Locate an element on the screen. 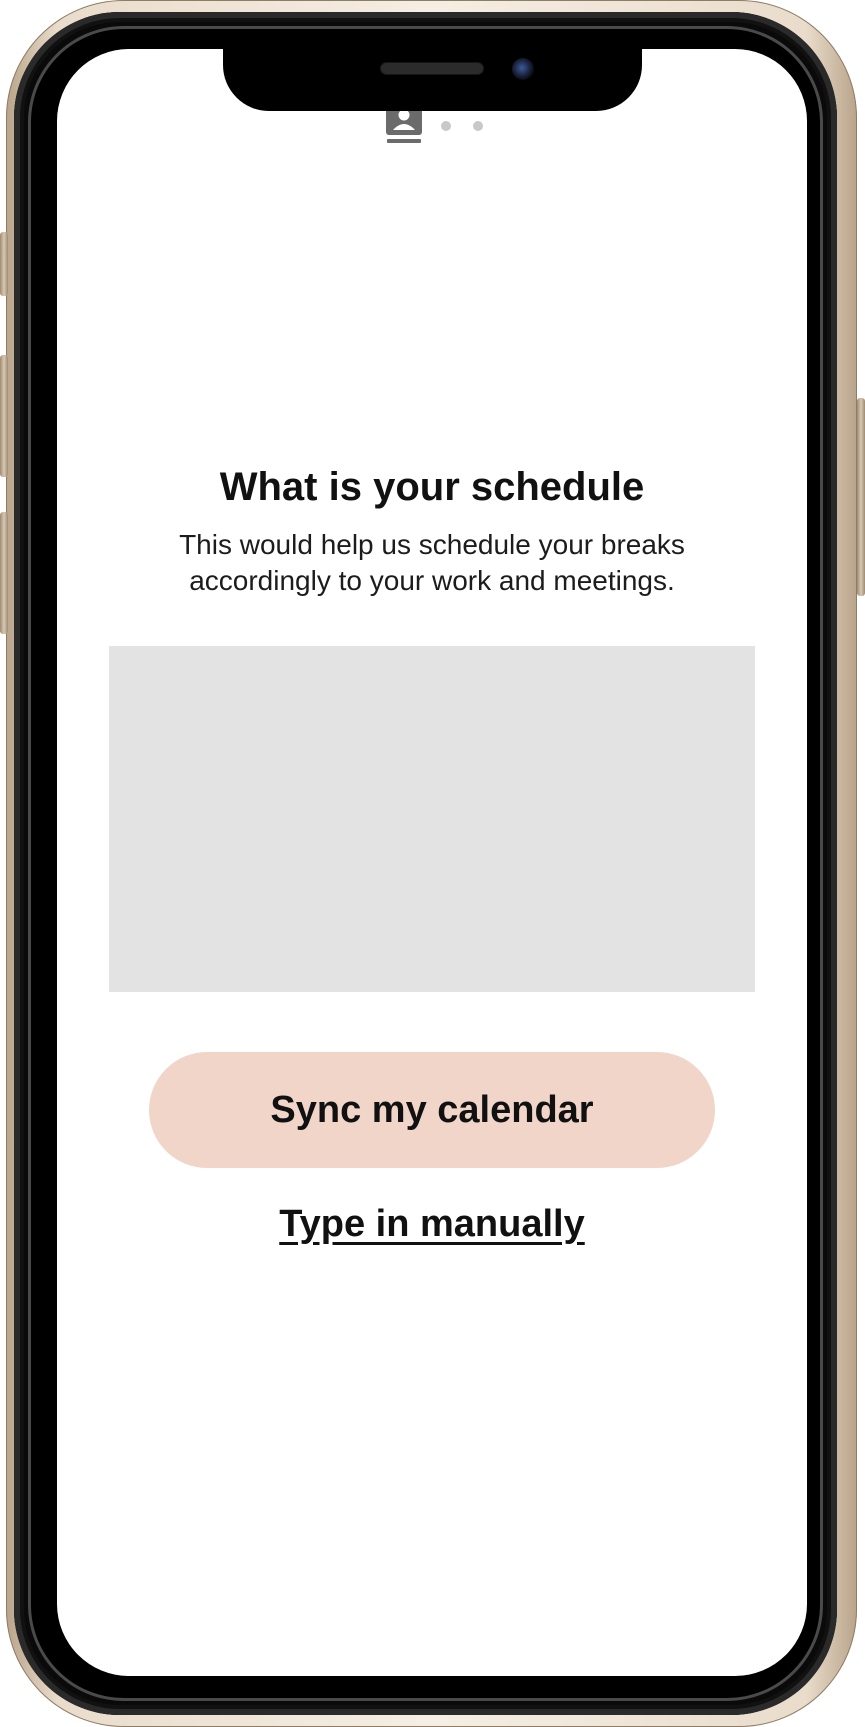 This screenshot has width=865, height=1727. type-manually-link: Type in manually is located at coordinates (432, 1224).